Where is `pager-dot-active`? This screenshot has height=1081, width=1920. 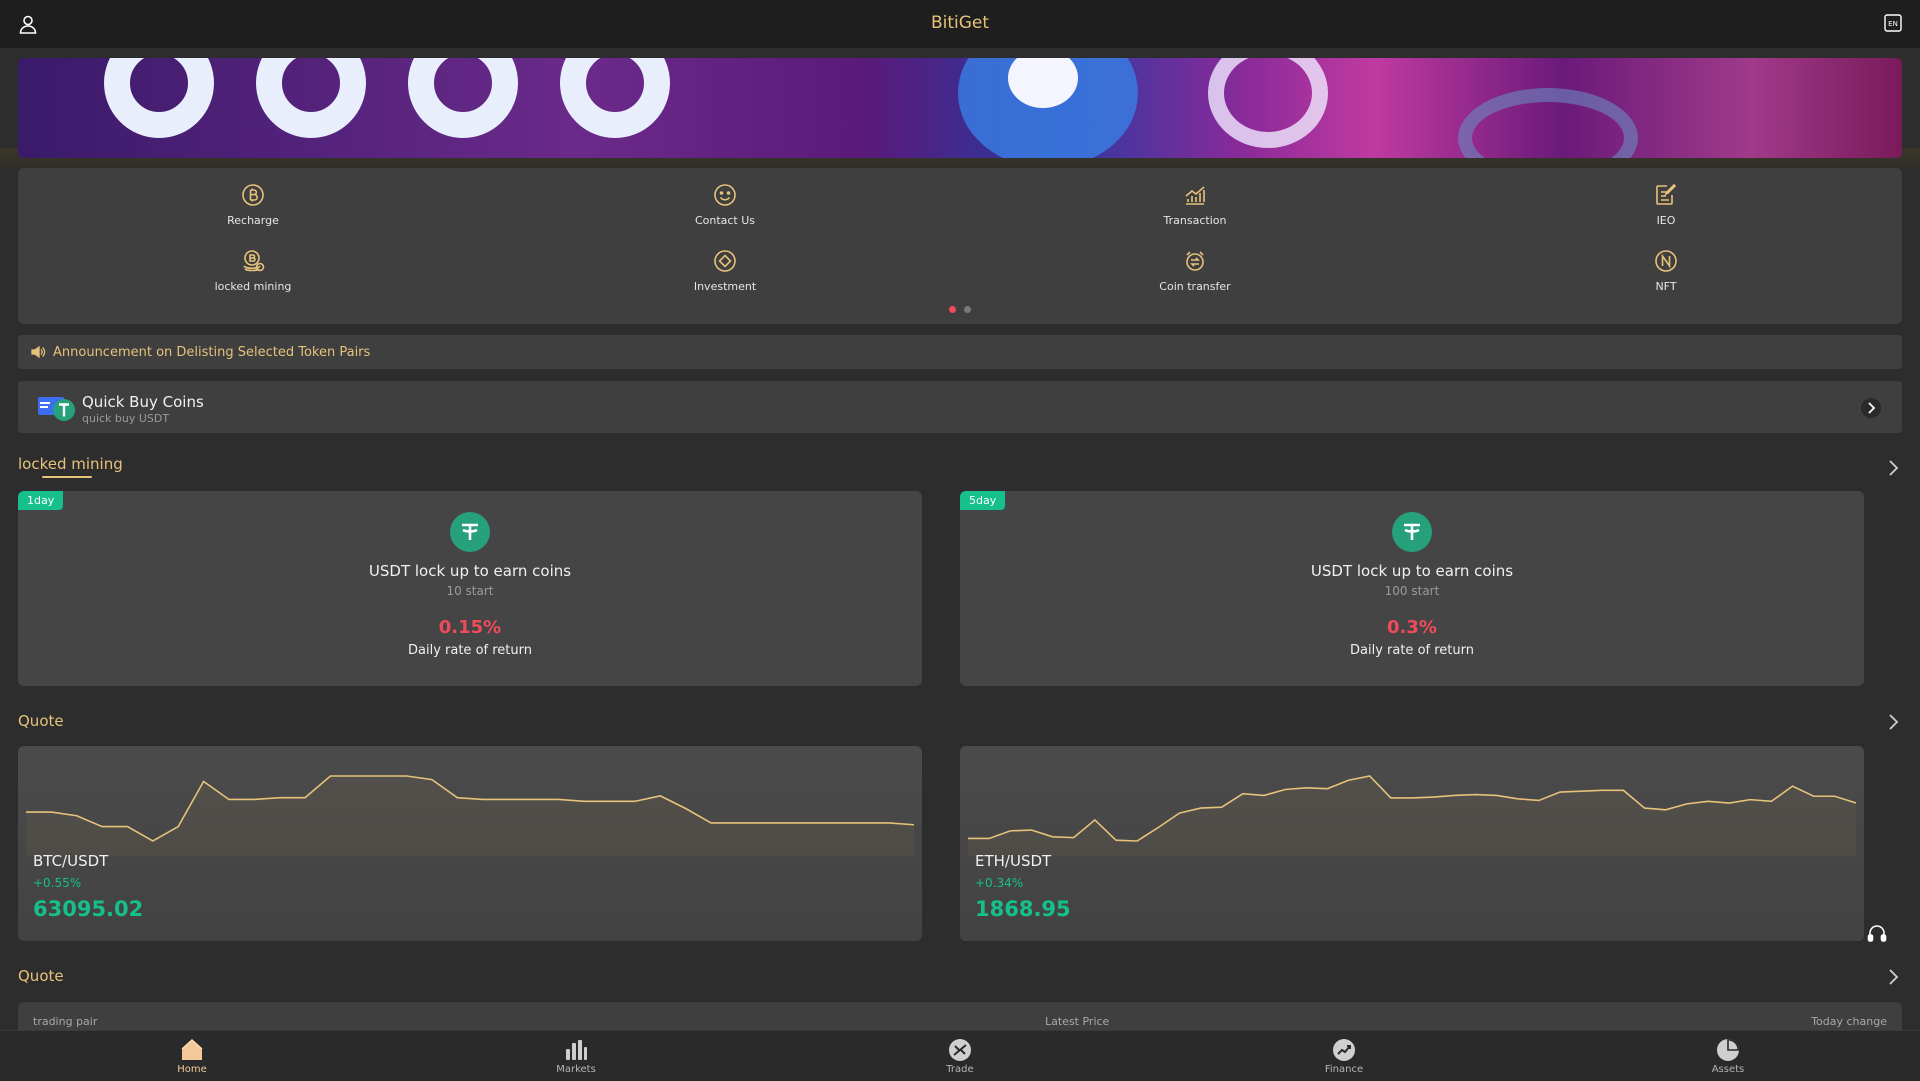
pager-dot-active is located at coordinates (952, 309).